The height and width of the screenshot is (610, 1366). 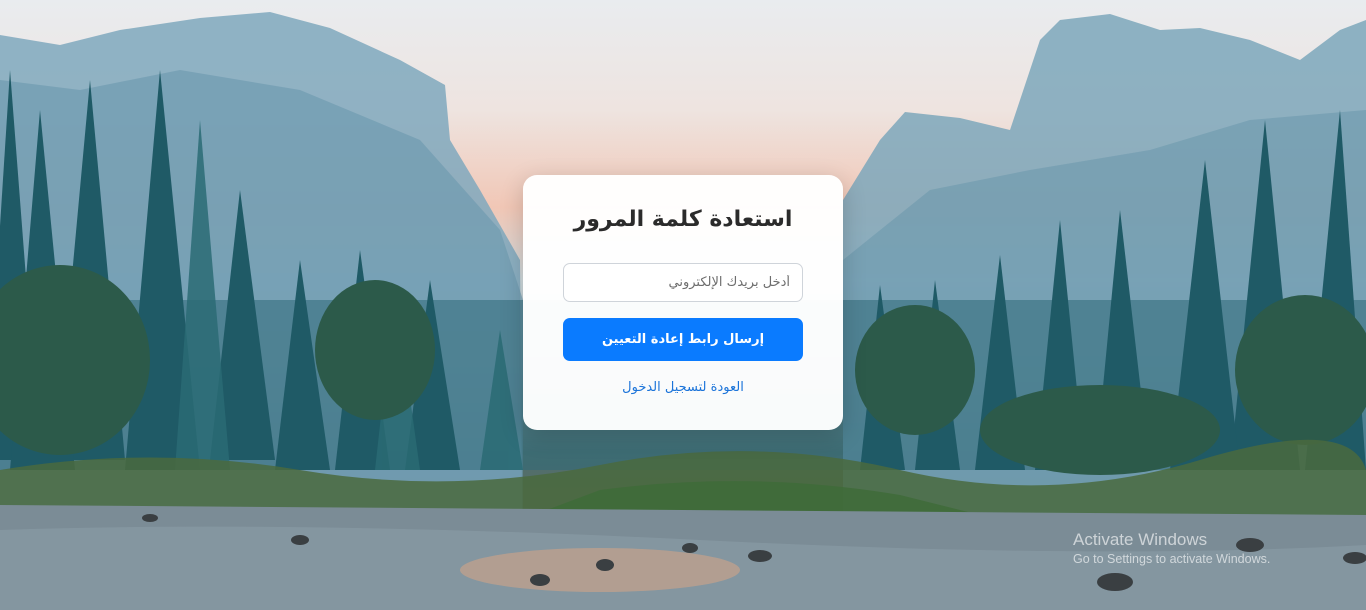 I want to click on watermark-subtitle: Go to Settings to activate Windows., so click(x=1172, y=559).